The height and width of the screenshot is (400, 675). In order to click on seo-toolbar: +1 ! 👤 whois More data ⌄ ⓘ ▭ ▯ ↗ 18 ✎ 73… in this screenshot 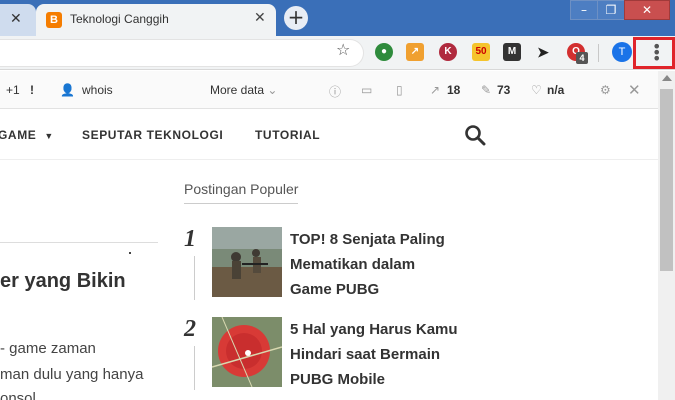, I will do `click(329, 90)`.